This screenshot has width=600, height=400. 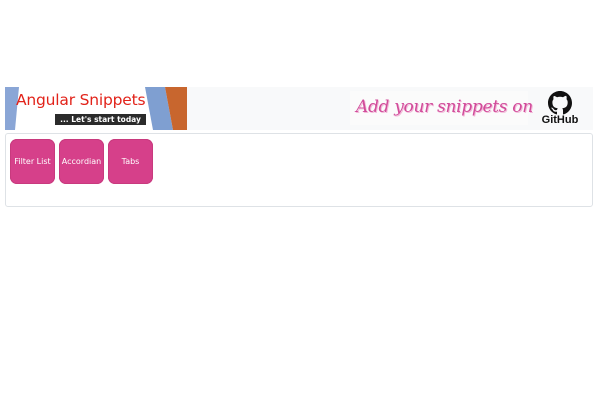 What do you see at coordinates (100, 119) in the screenshot?
I see `logo-tagline: ... Let's start today` at bounding box center [100, 119].